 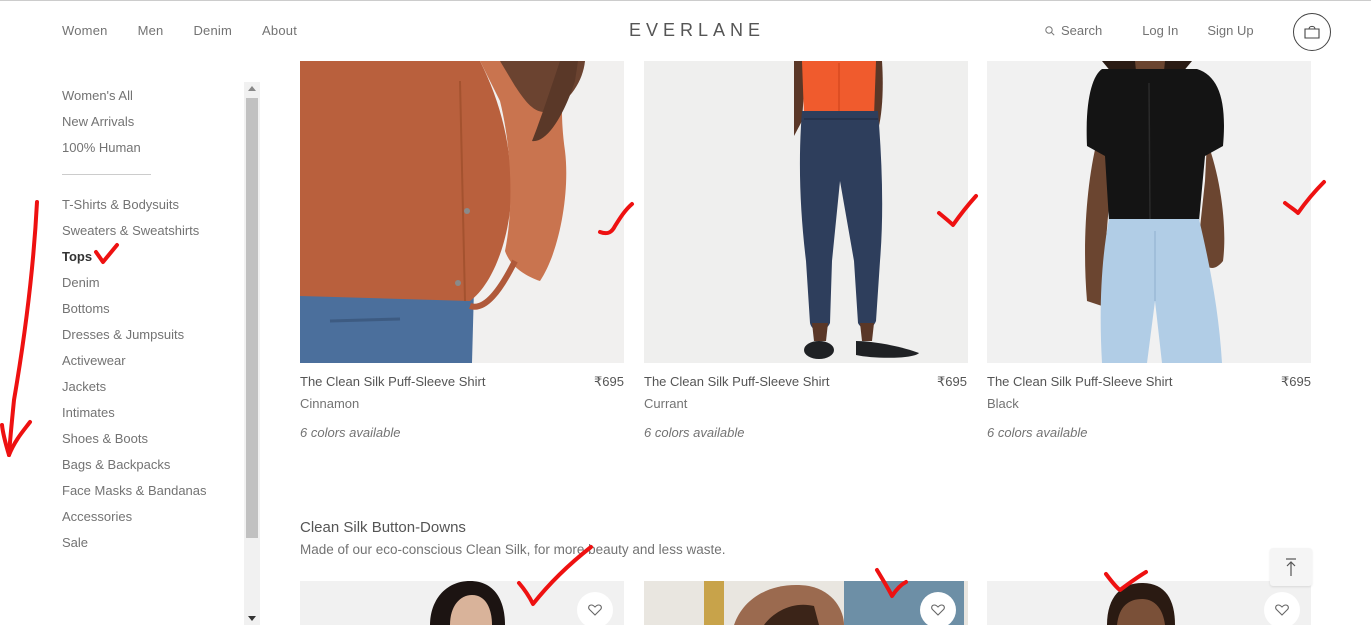 I want to click on cart-button, so click(x=1312, y=32).